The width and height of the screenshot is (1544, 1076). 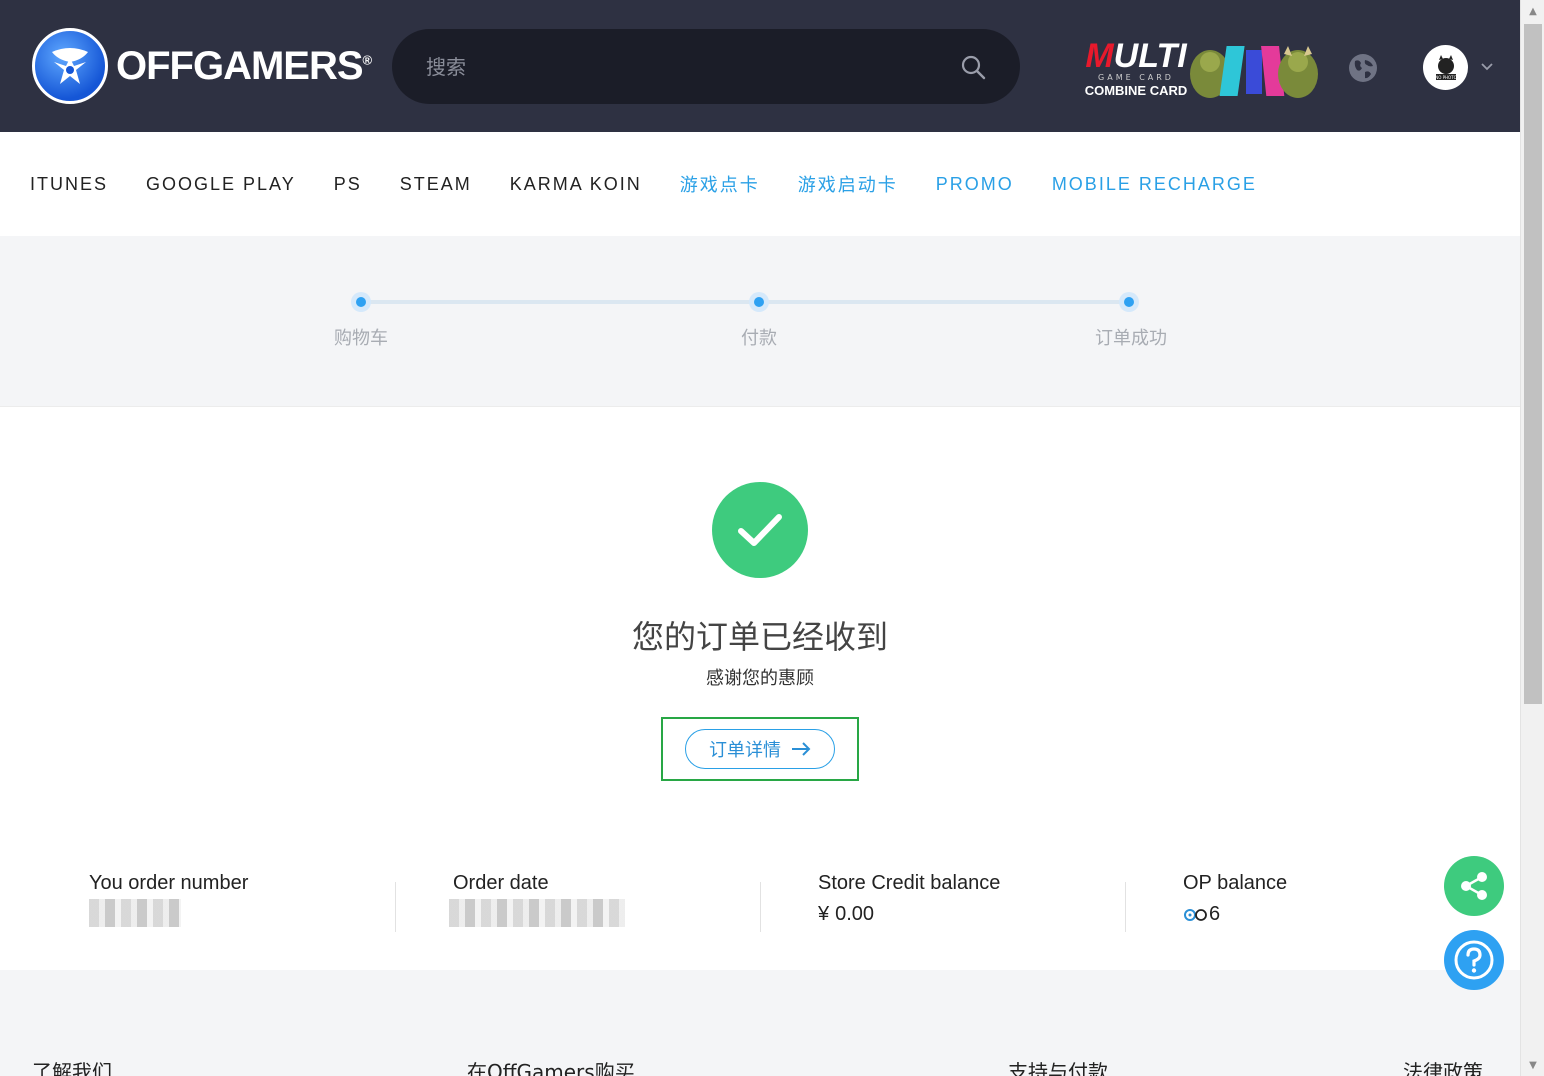 What do you see at coordinates (745, 302) in the screenshot?
I see `progress-line` at bounding box center [745, 302].